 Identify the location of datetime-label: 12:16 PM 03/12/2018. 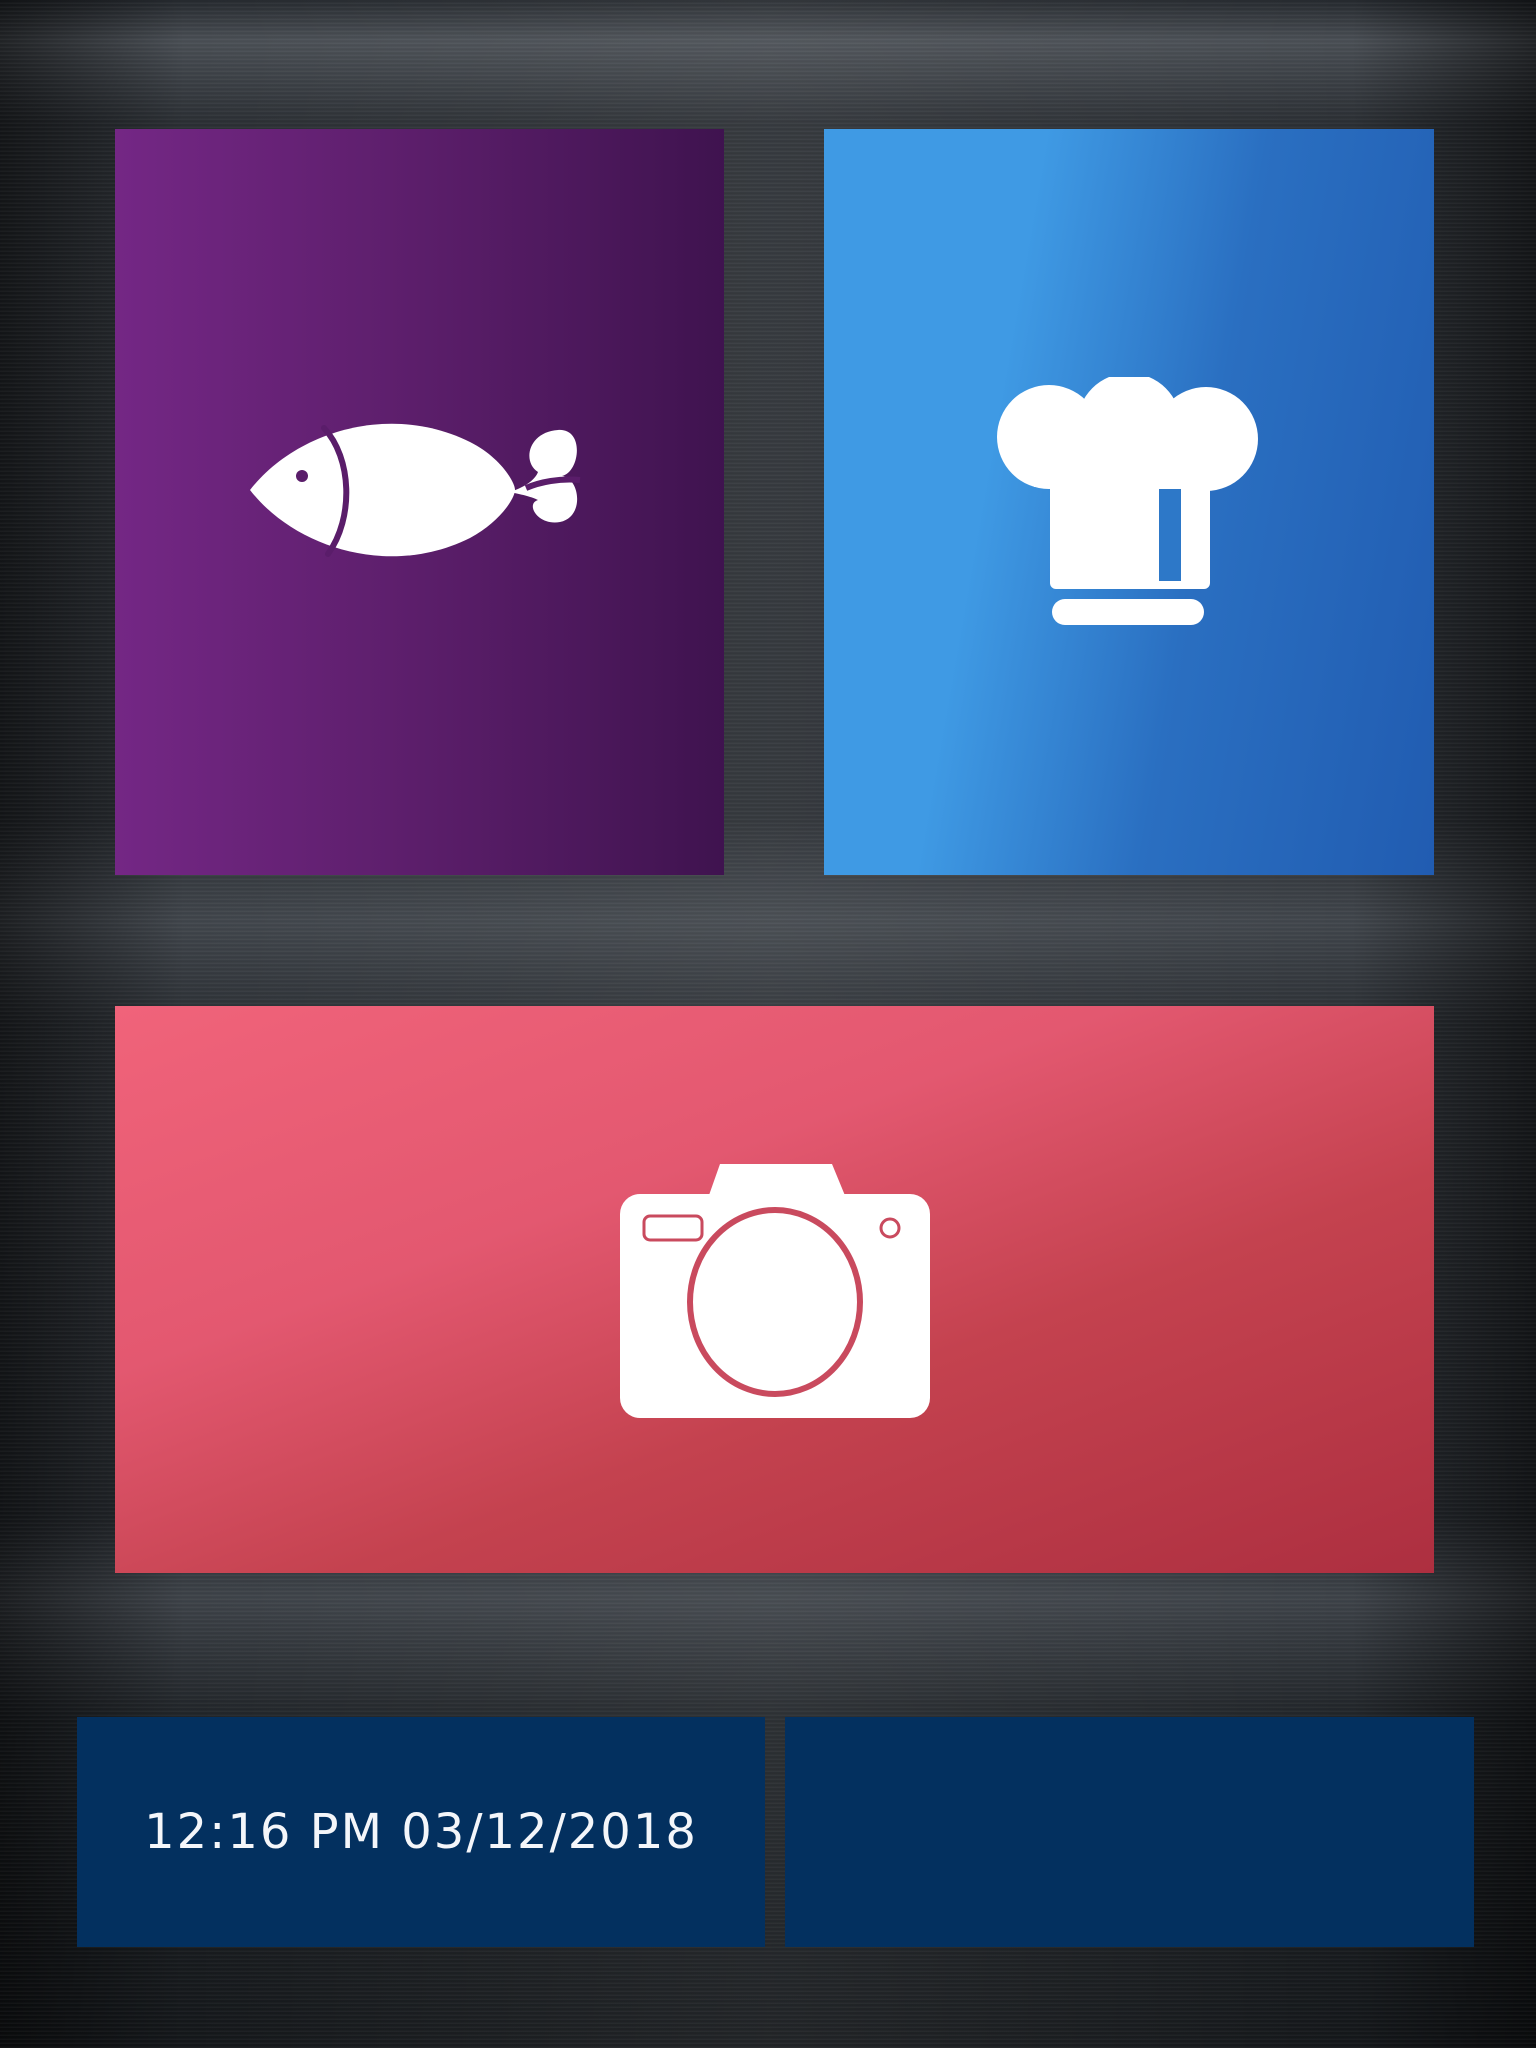
(421, 1832).